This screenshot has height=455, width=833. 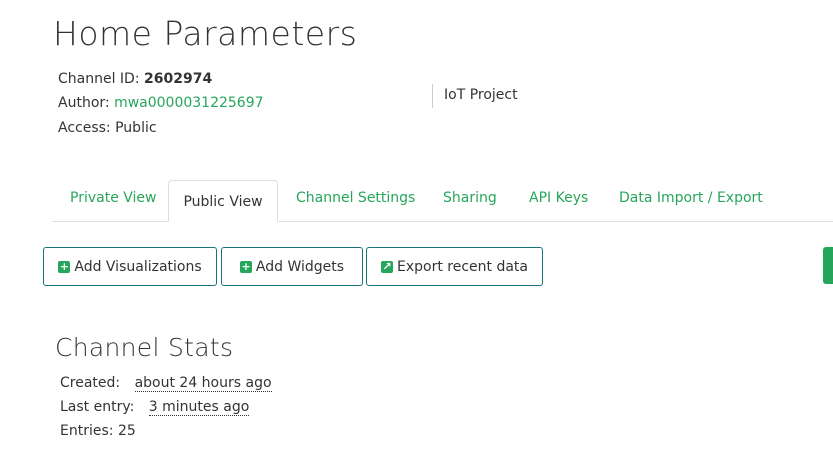 I want to click on author-label: Author:, so click(x=84, y=103).